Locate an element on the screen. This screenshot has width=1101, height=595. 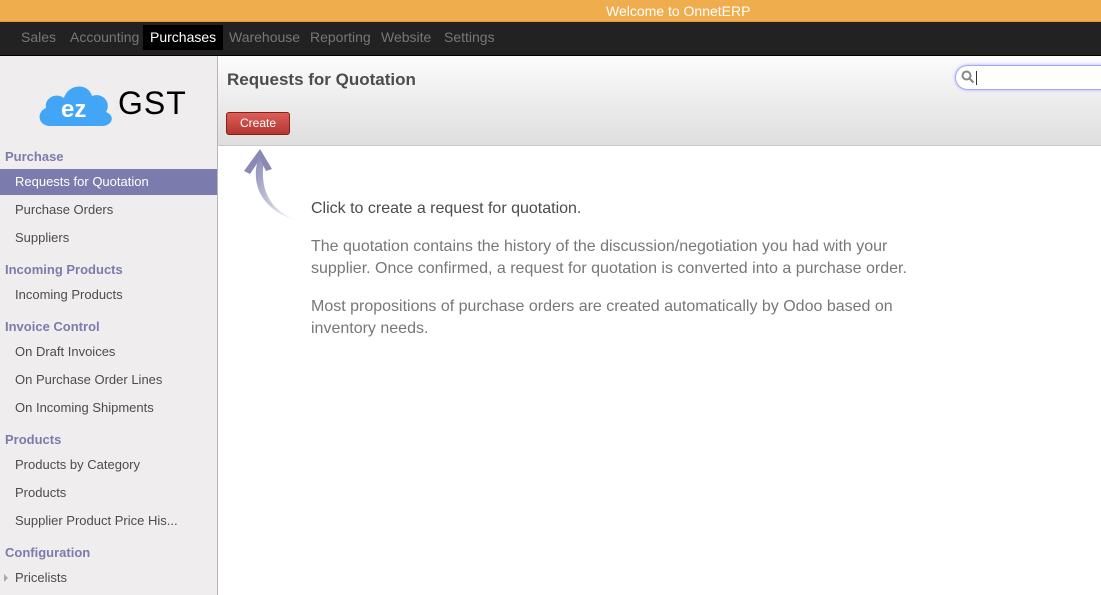
nav-accounting: Accounting is located at coordinates (104, 37).